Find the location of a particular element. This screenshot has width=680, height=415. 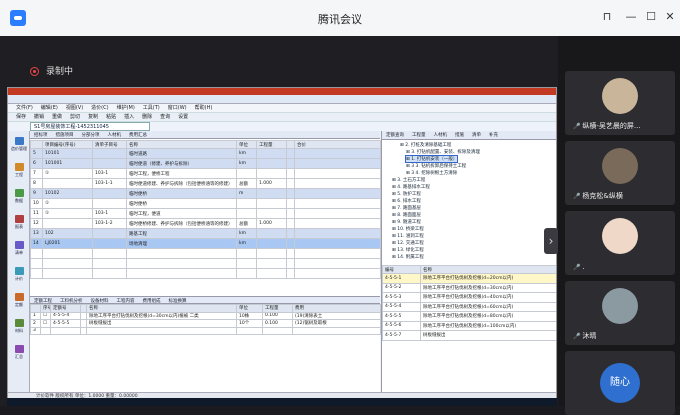

right-tab: 定额查询 is located at coordinates (395, 136).